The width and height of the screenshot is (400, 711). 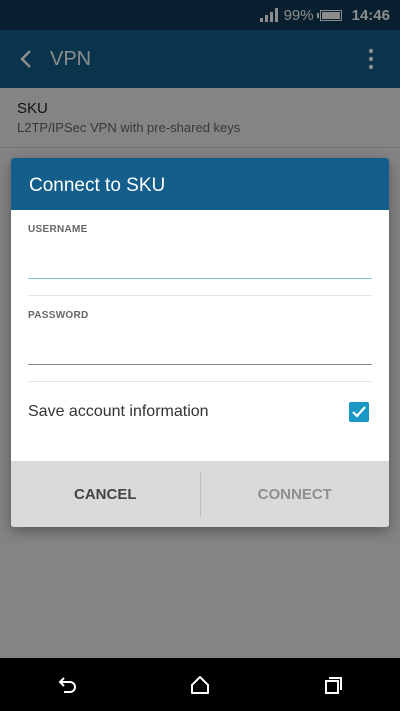 I want to click on password-field: PASSWORD, so click(x=200, y=330).